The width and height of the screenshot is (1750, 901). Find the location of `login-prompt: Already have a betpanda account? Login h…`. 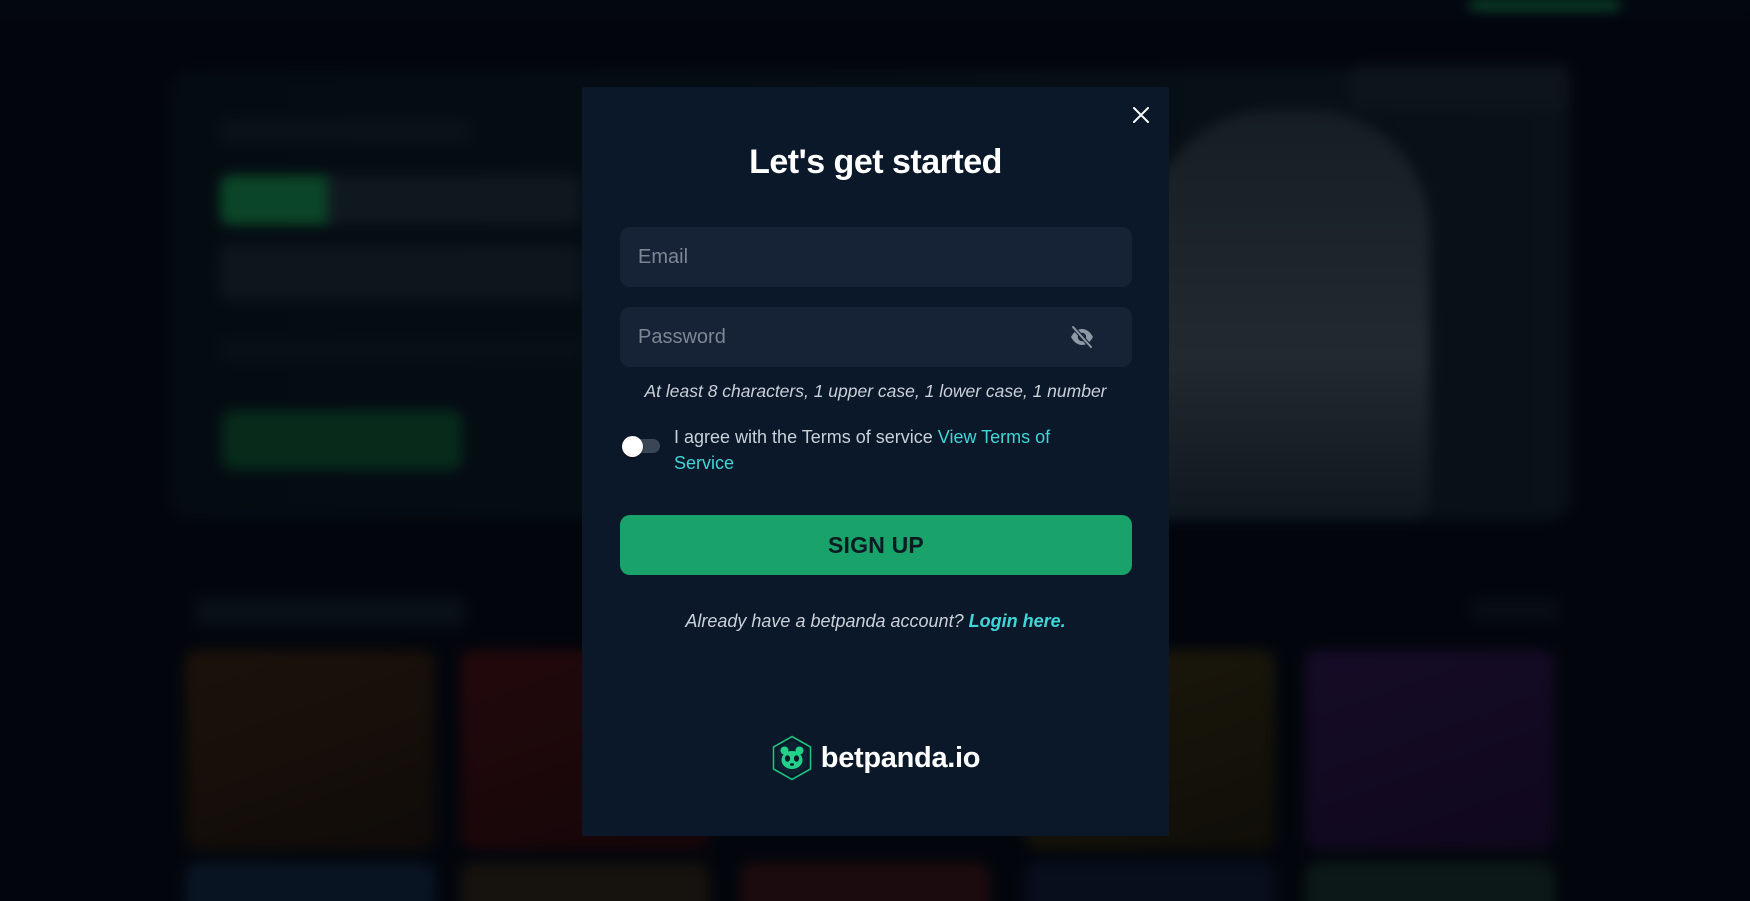

login-prompt: Already have a betpanda account? Login h… is located at coordinates (875, 621).